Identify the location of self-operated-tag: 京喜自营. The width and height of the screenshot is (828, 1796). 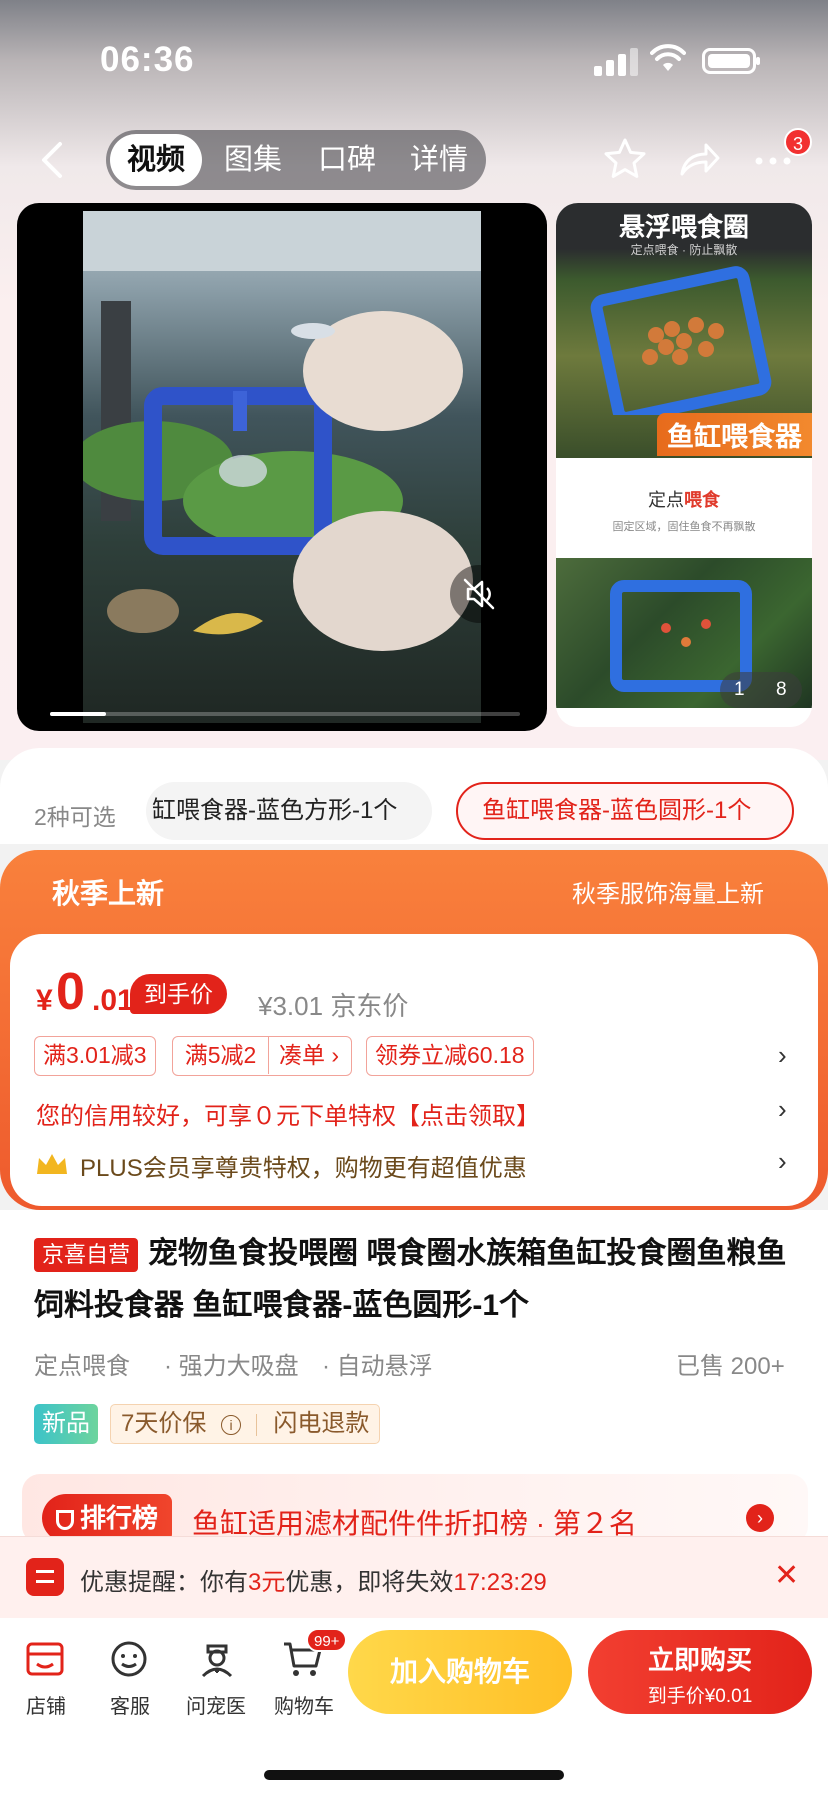
(86, 1255).